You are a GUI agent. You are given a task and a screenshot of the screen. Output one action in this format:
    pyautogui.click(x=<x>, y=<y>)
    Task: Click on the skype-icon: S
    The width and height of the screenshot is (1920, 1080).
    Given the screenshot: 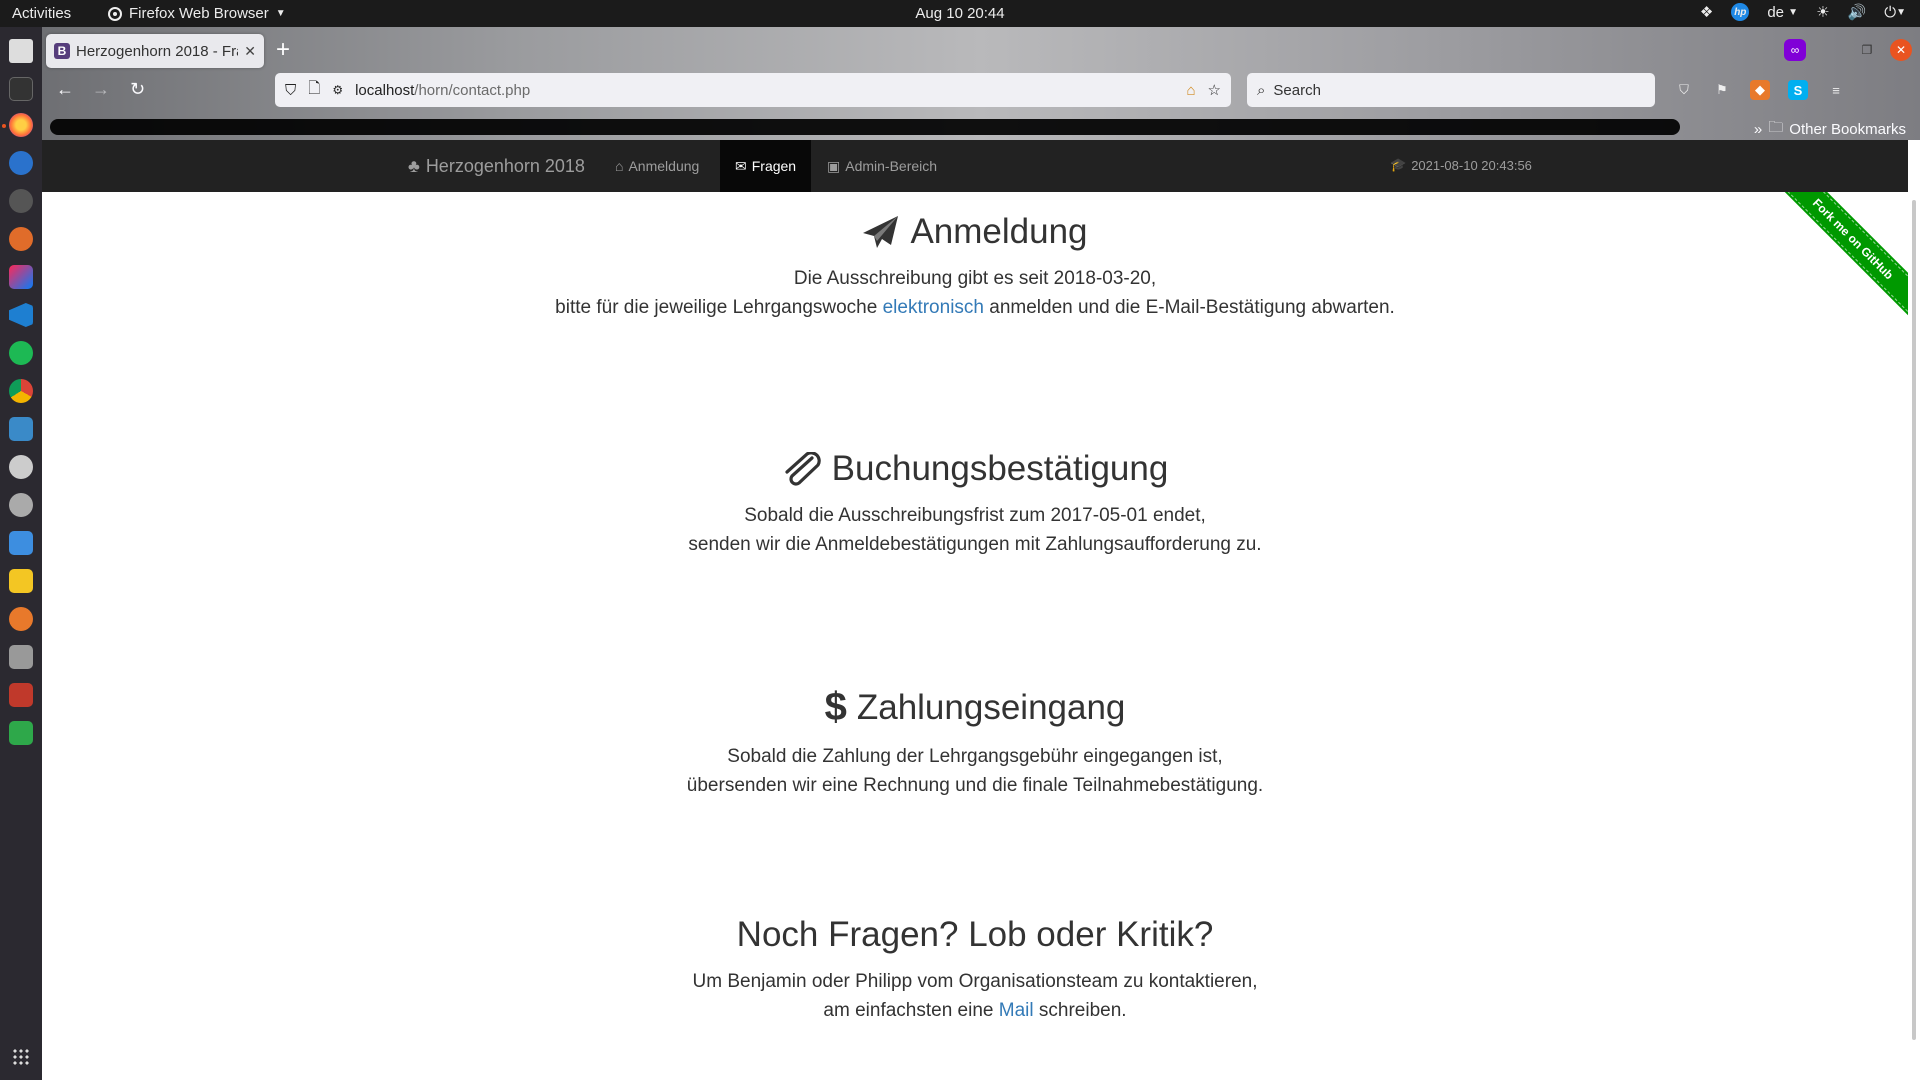 What is the action you would take?
    pyautogui.click(x=1798, y=90)
    